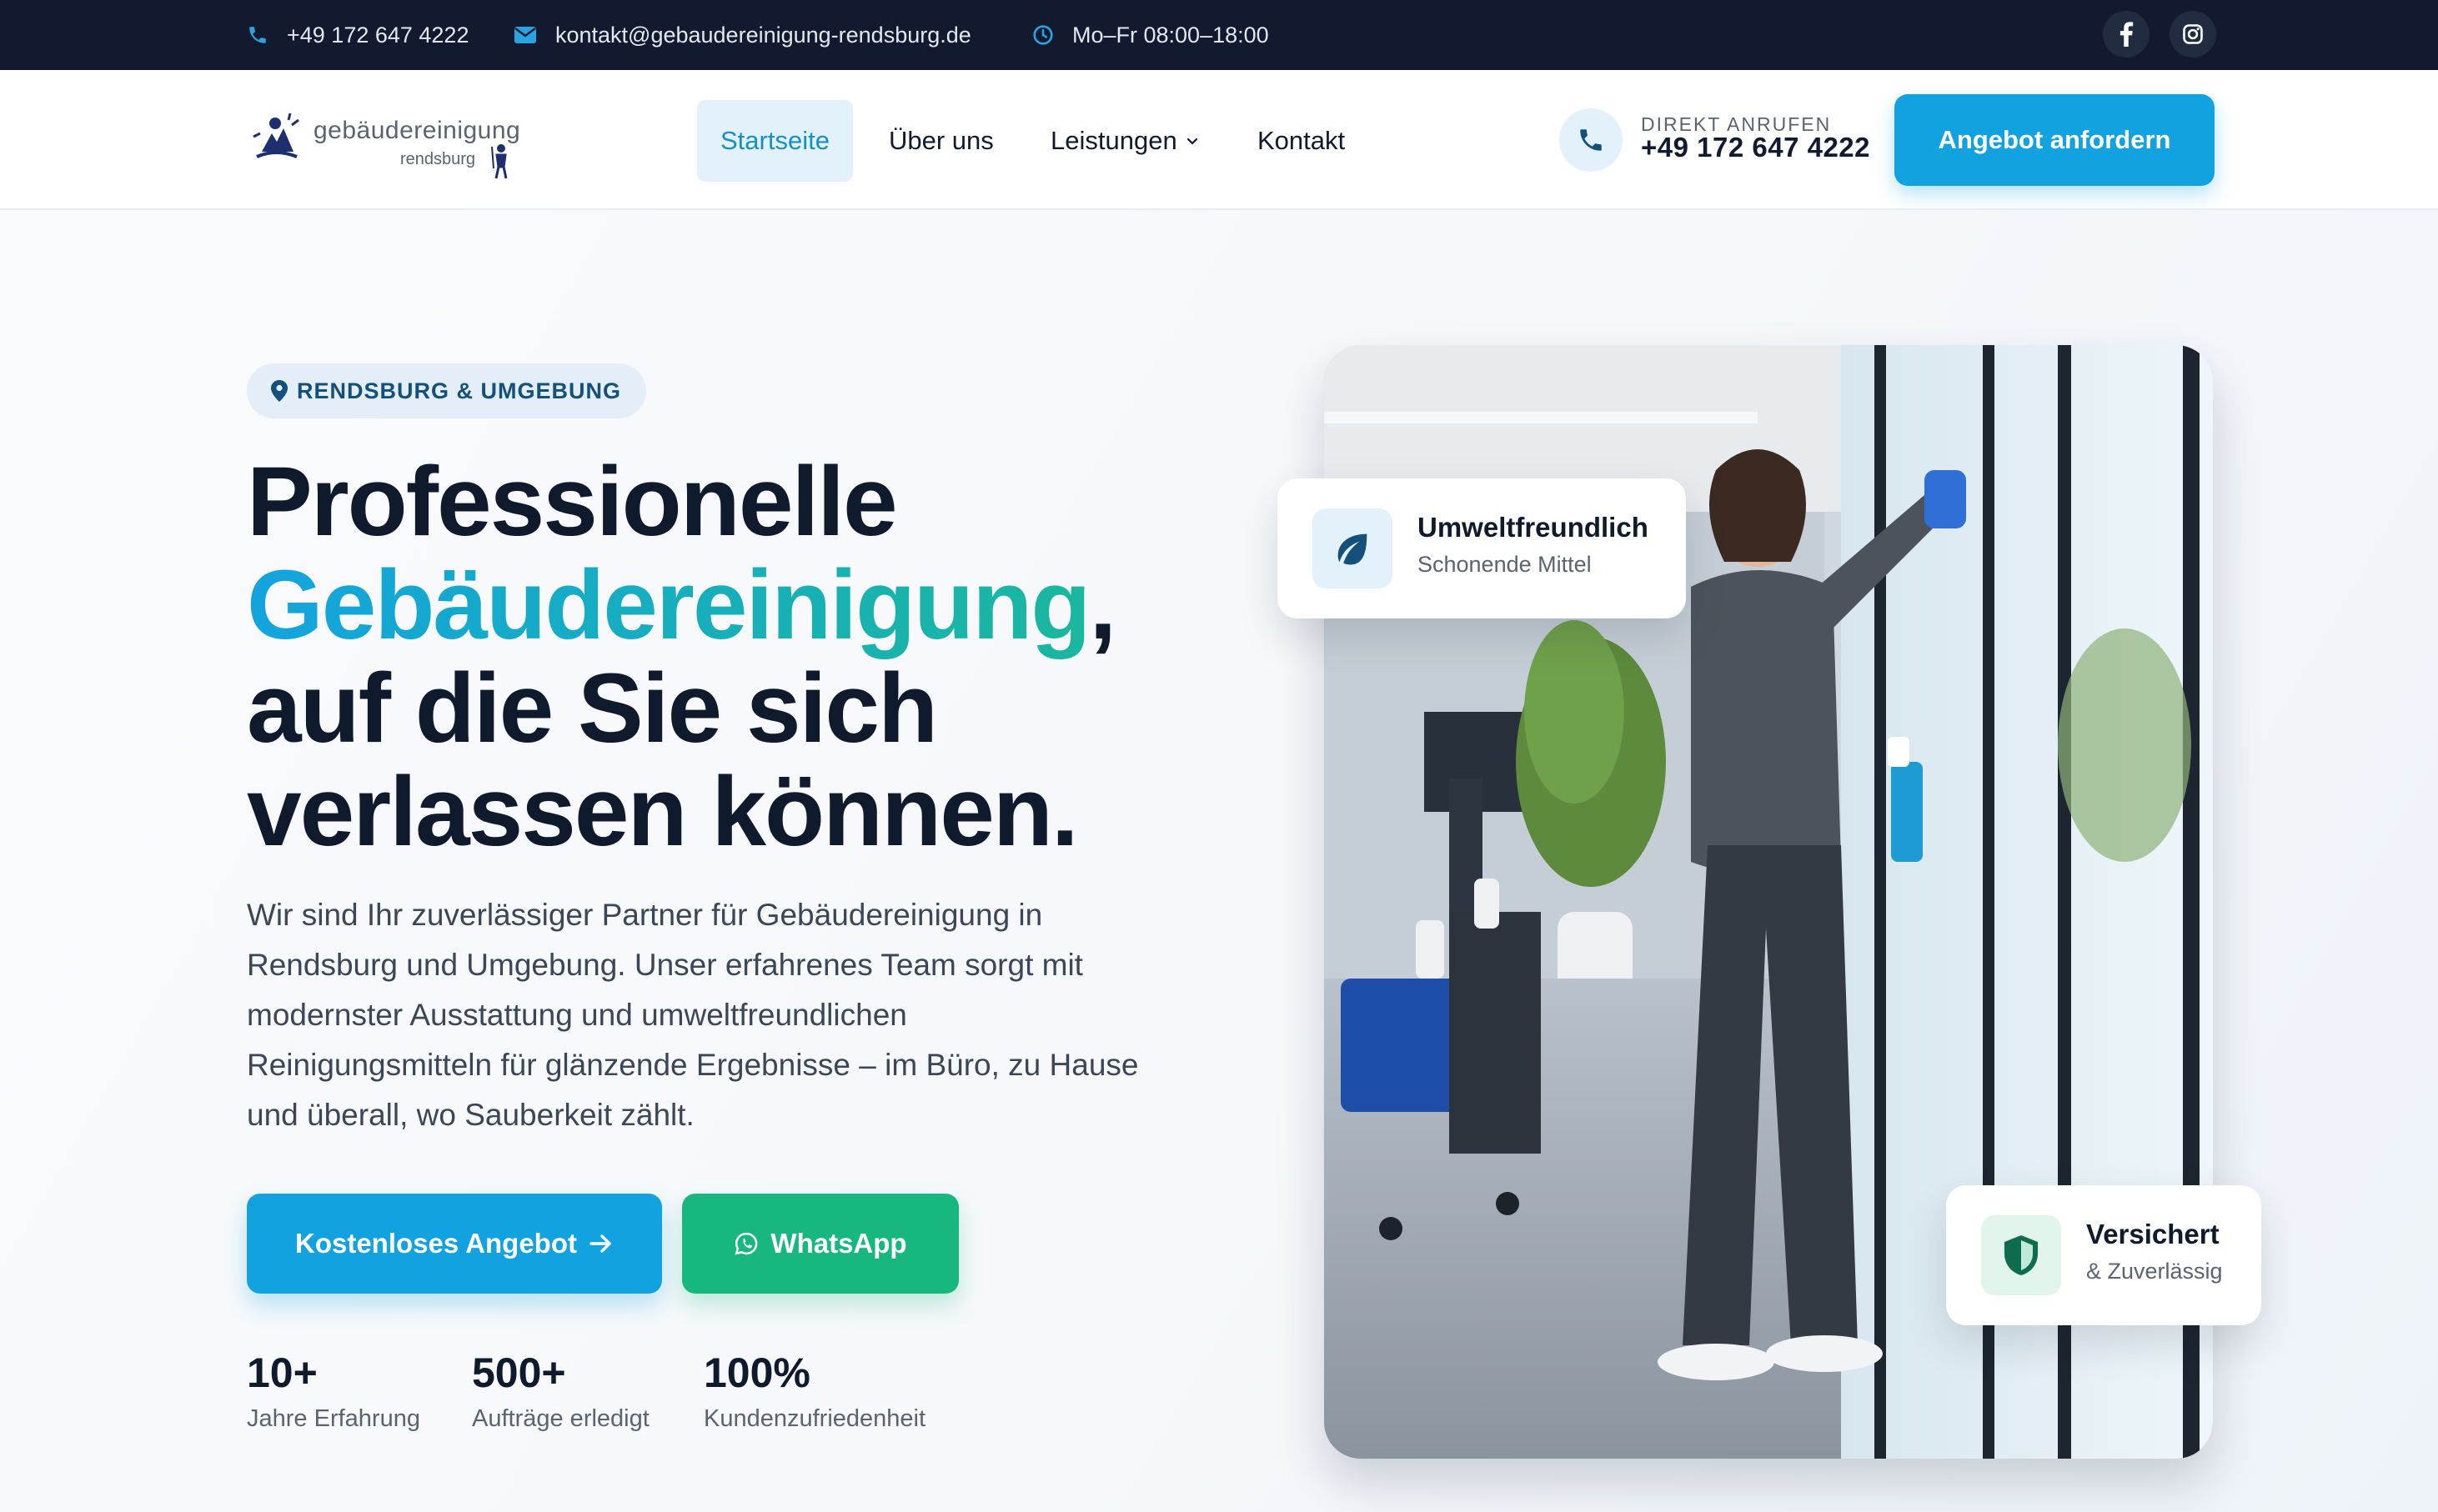 The height and width of the screenshot is (1512, 2438). Describe the element at coordinates (1171, 35) in the screenshot. I see `topbar-hours-text: Mo–Fr 08:00–18:00` at that location.